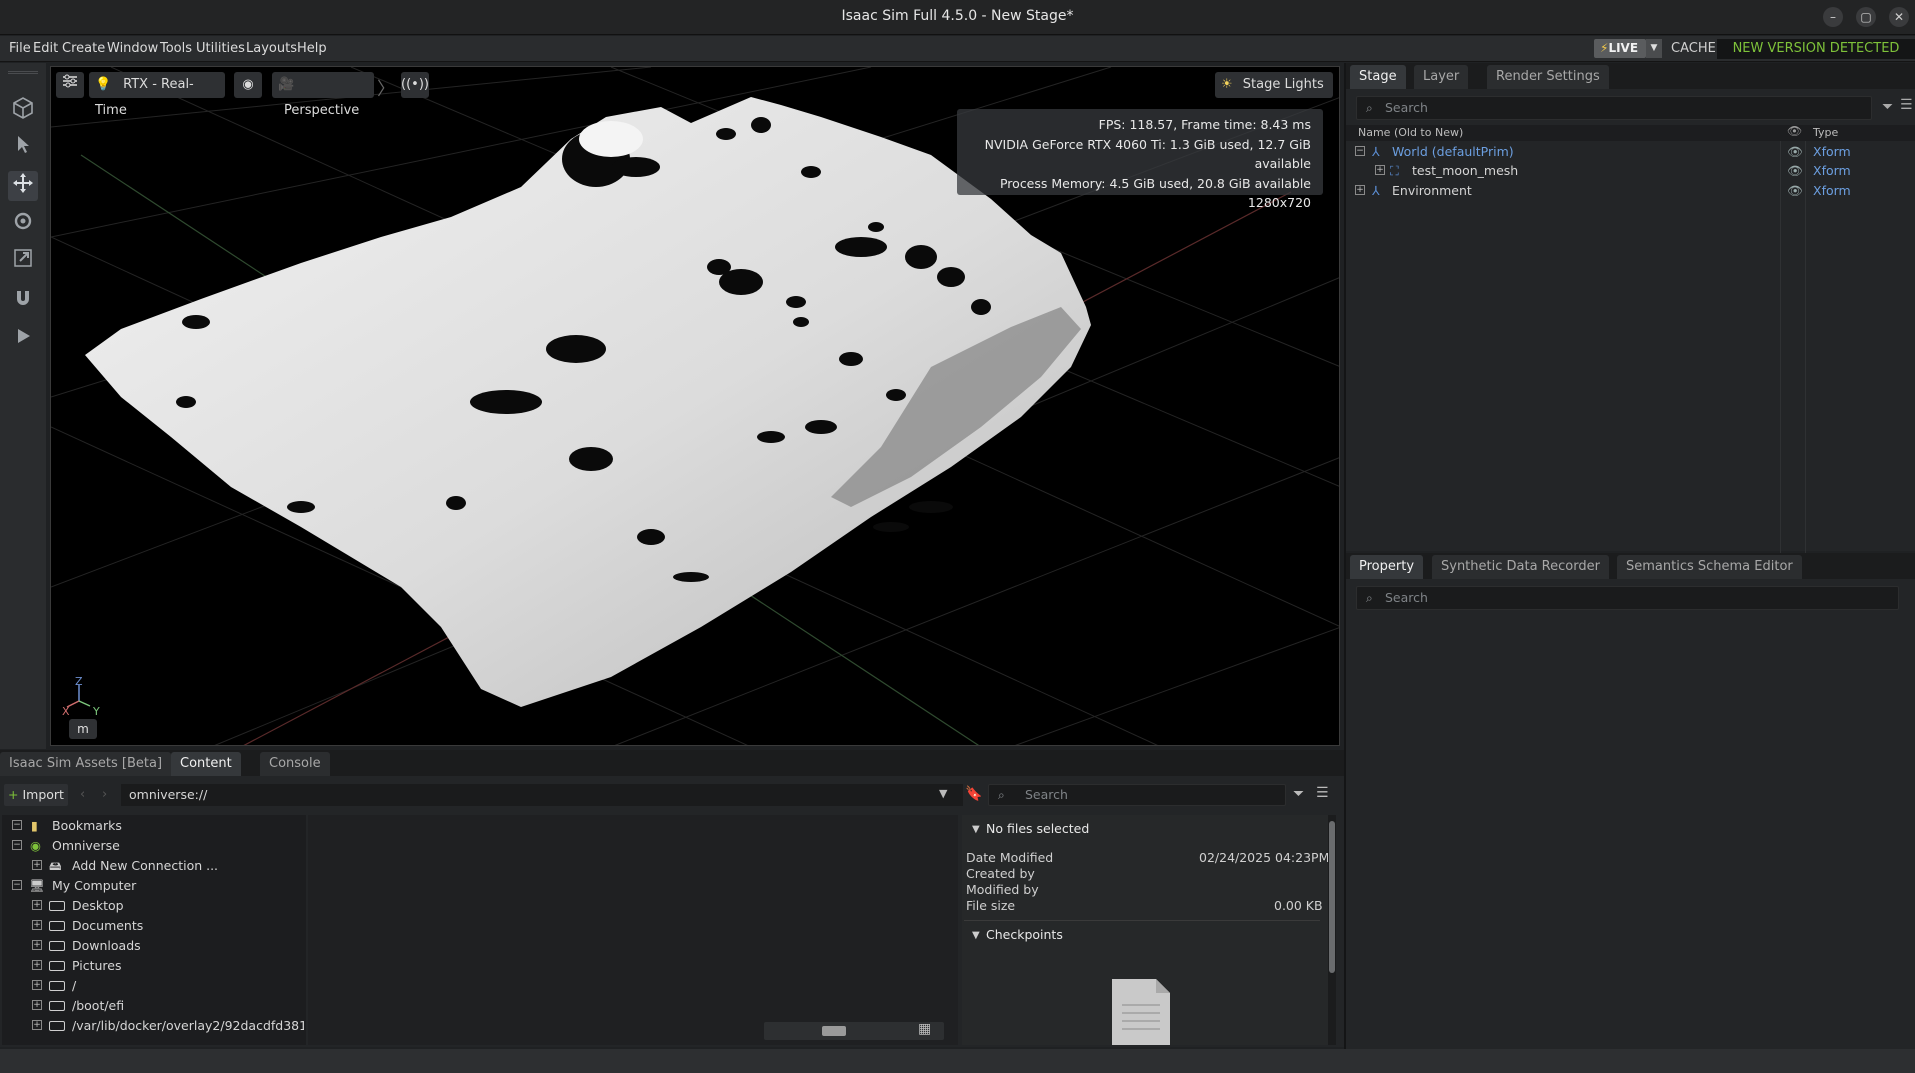 The height and width of the screenshot is (1073, 1915). I want to click on live-dropdown-icon: ▼, so click(1654, 48).